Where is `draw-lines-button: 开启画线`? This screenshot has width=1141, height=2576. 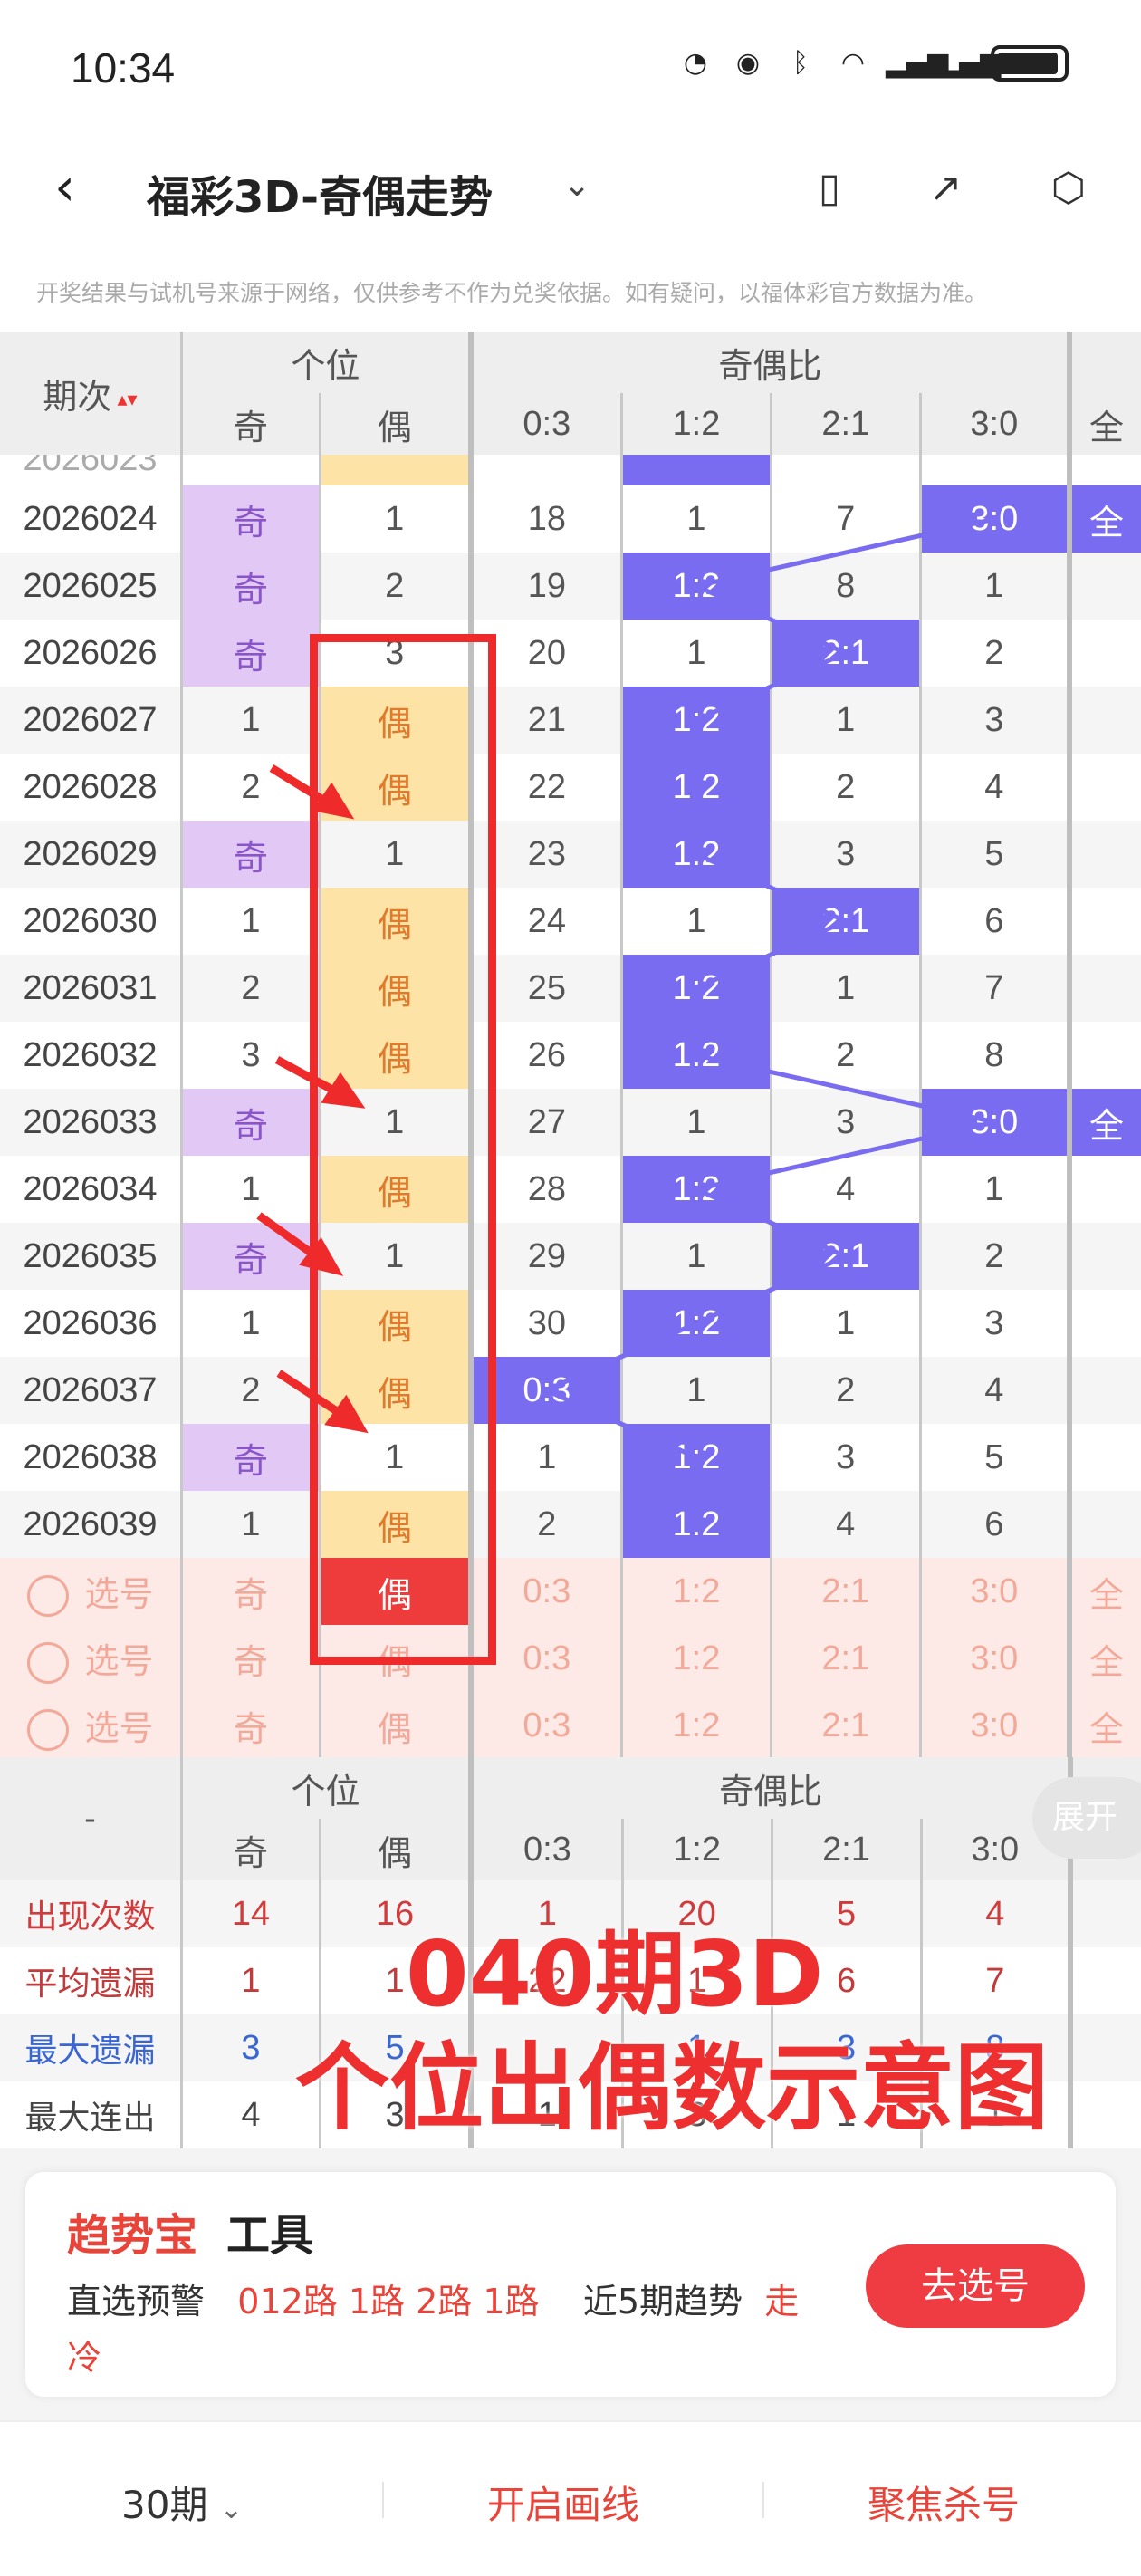 draw-lines-button: 开启画线 is located at coordinates (563, 2502).